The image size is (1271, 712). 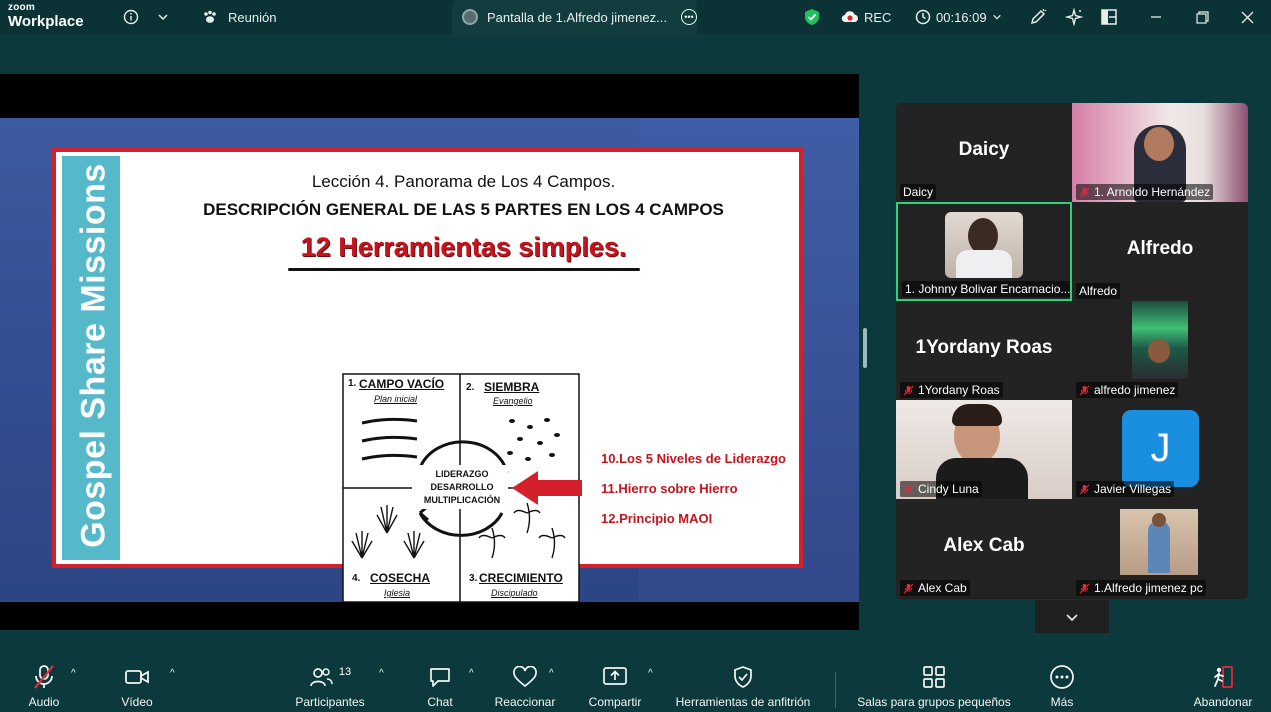 I want to click on participant-name: 1. Arnoldo Hernández, so click(x=1152, y=192).